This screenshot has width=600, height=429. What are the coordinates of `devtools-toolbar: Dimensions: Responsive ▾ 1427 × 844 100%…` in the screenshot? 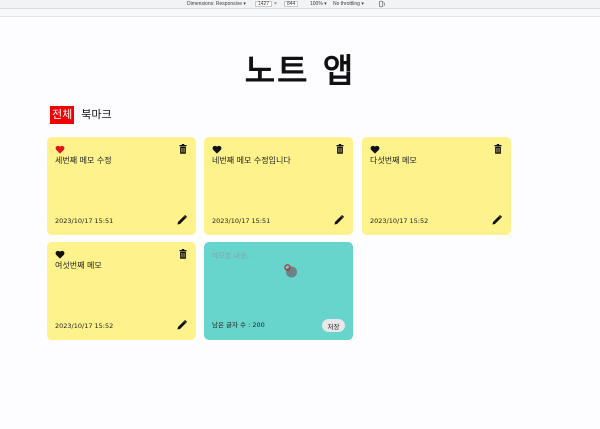 It's located at (300, 8).